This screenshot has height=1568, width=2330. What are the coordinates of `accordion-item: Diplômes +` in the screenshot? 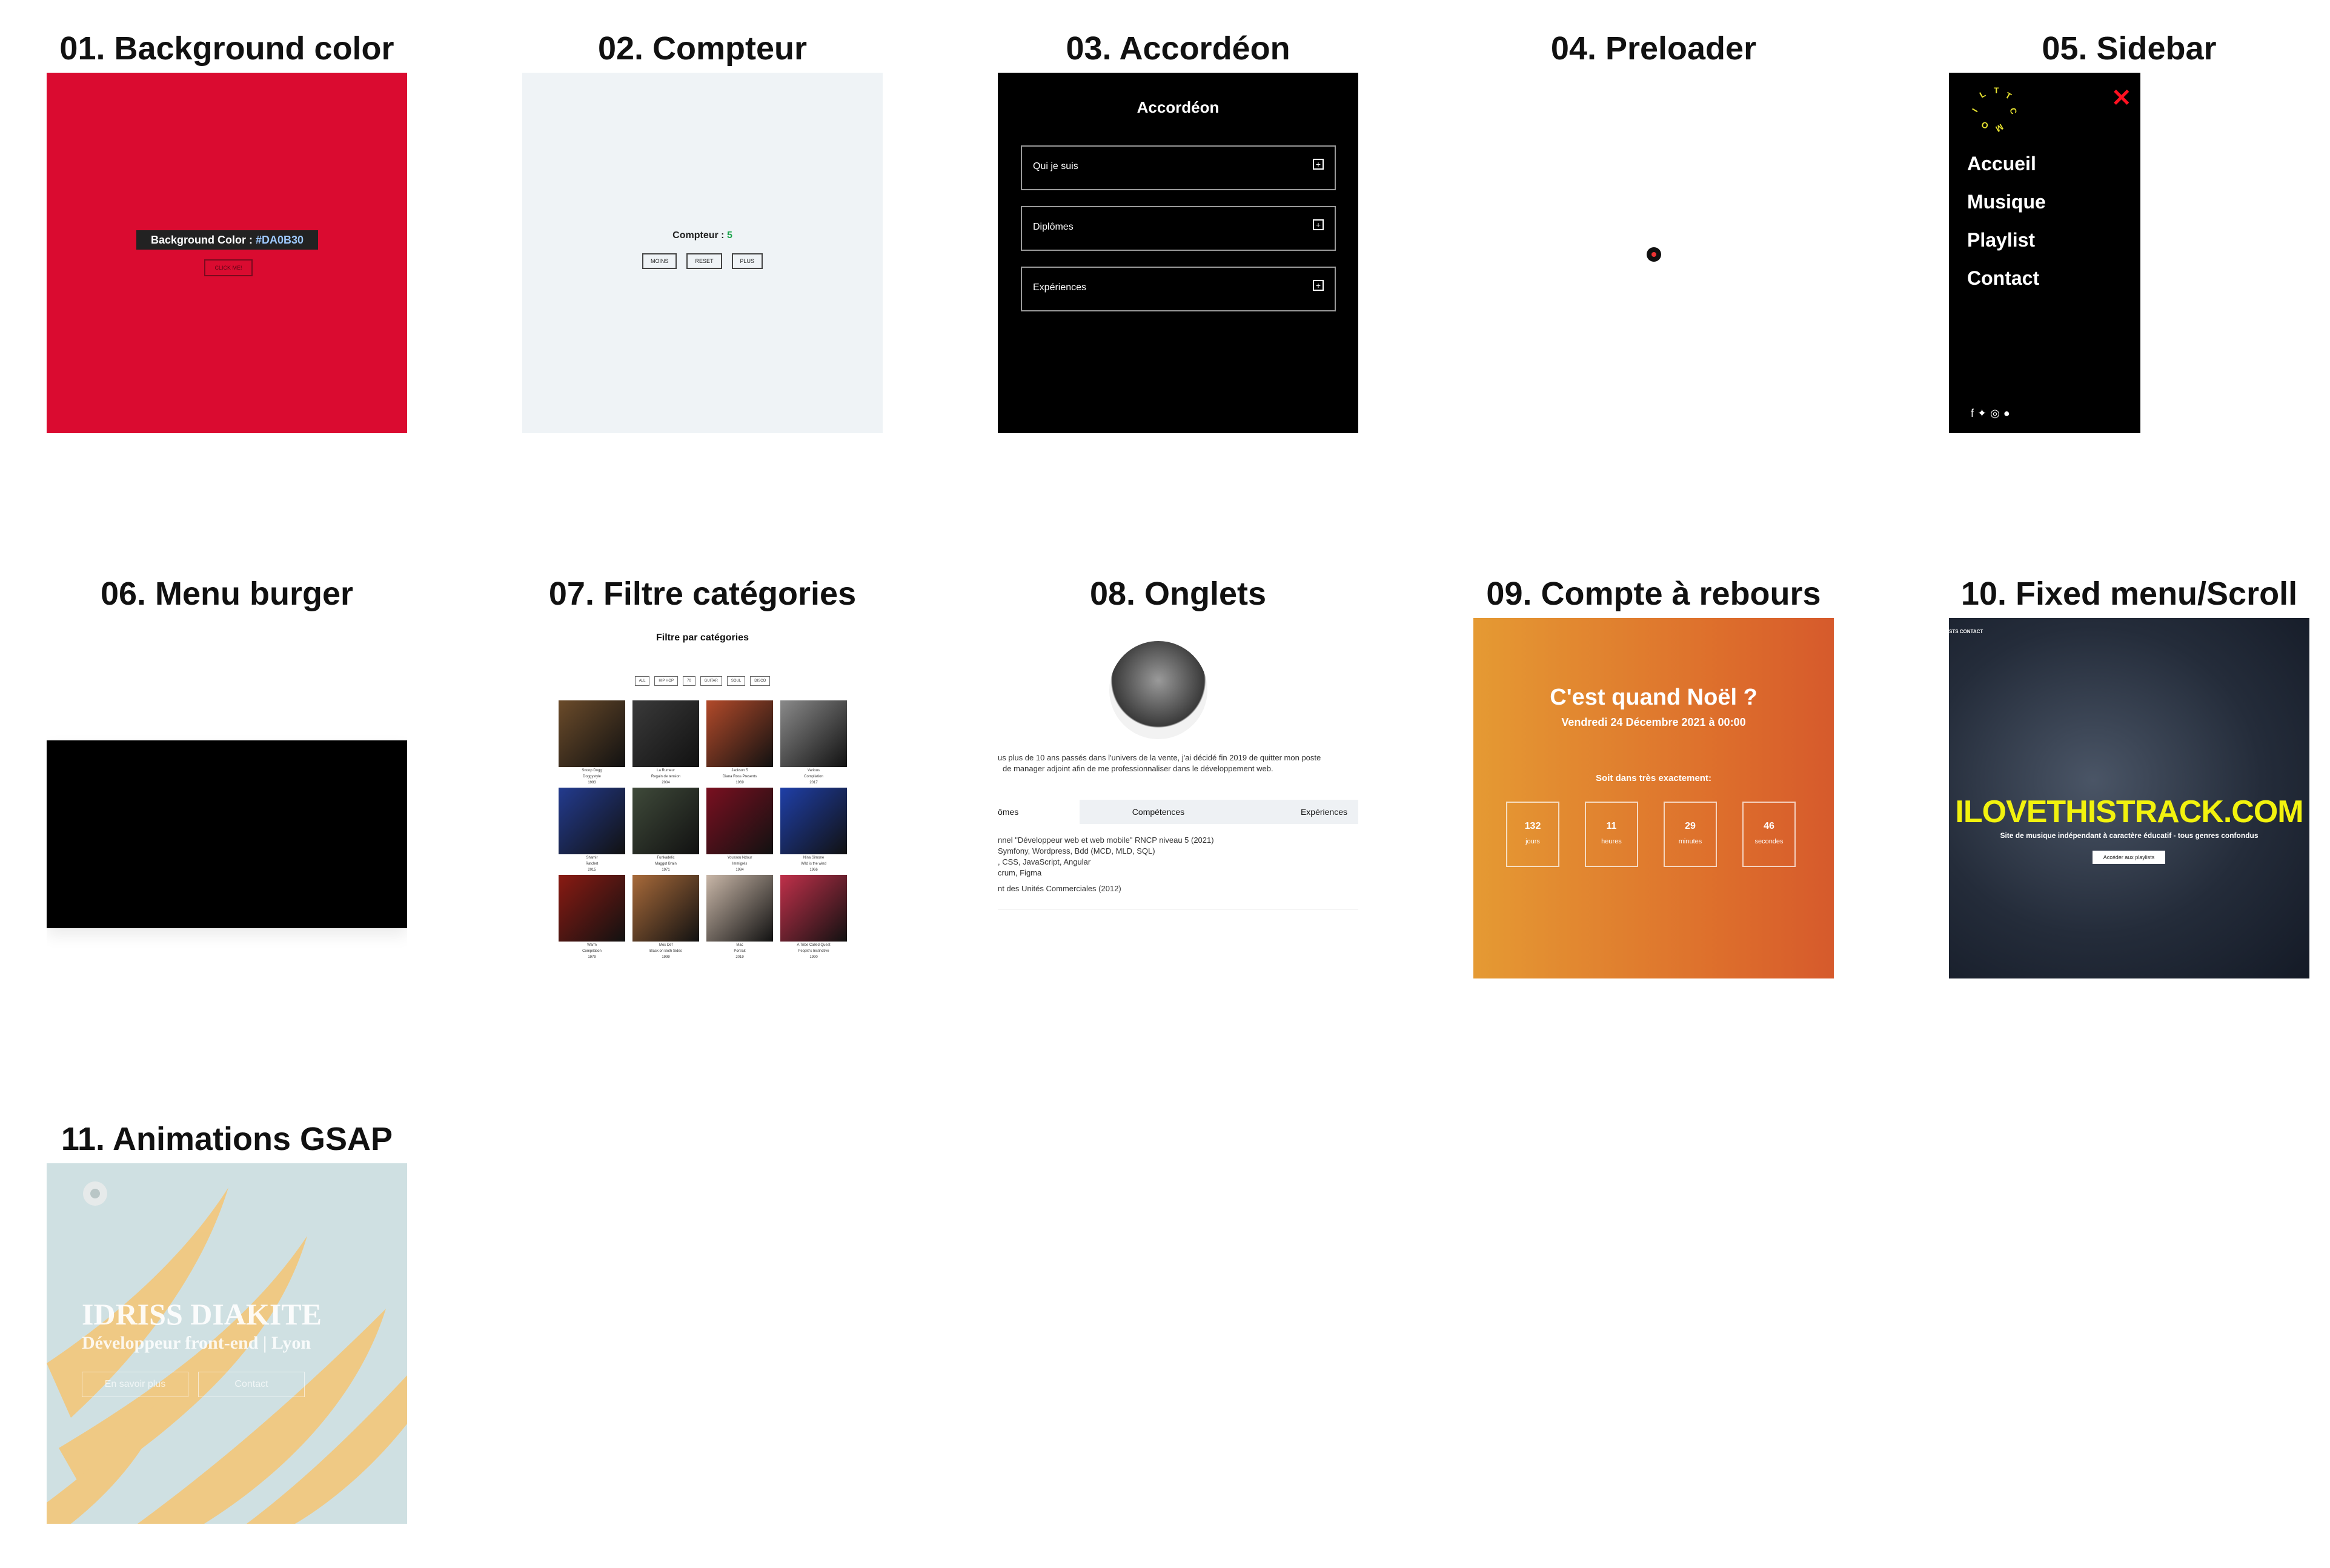 It's located at (1178, 229).